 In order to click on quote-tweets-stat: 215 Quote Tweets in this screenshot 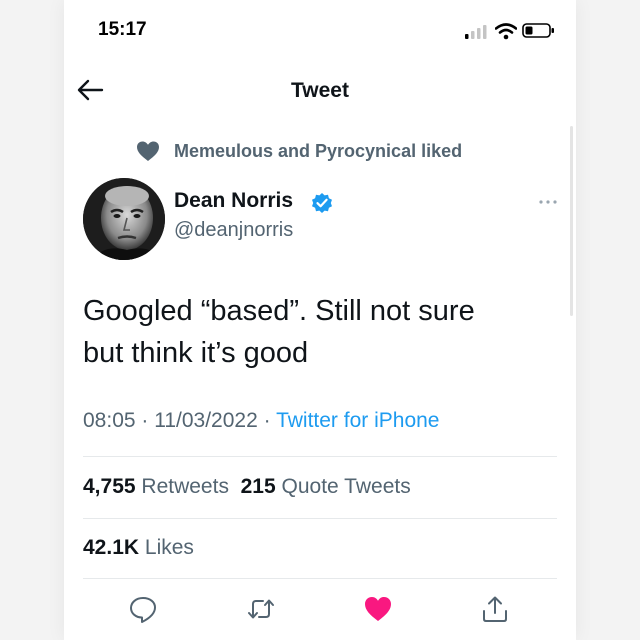, I will do `click(326, 486)`.